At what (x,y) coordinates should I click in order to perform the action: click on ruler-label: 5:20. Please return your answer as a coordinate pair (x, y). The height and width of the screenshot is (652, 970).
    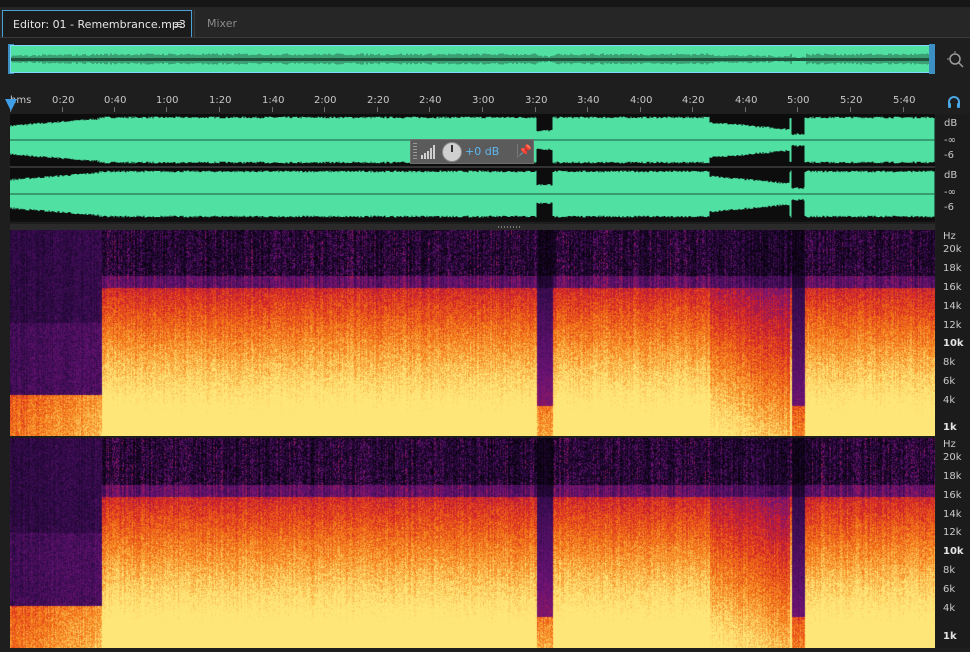
    Looking at the image, I should click on (851, 100).